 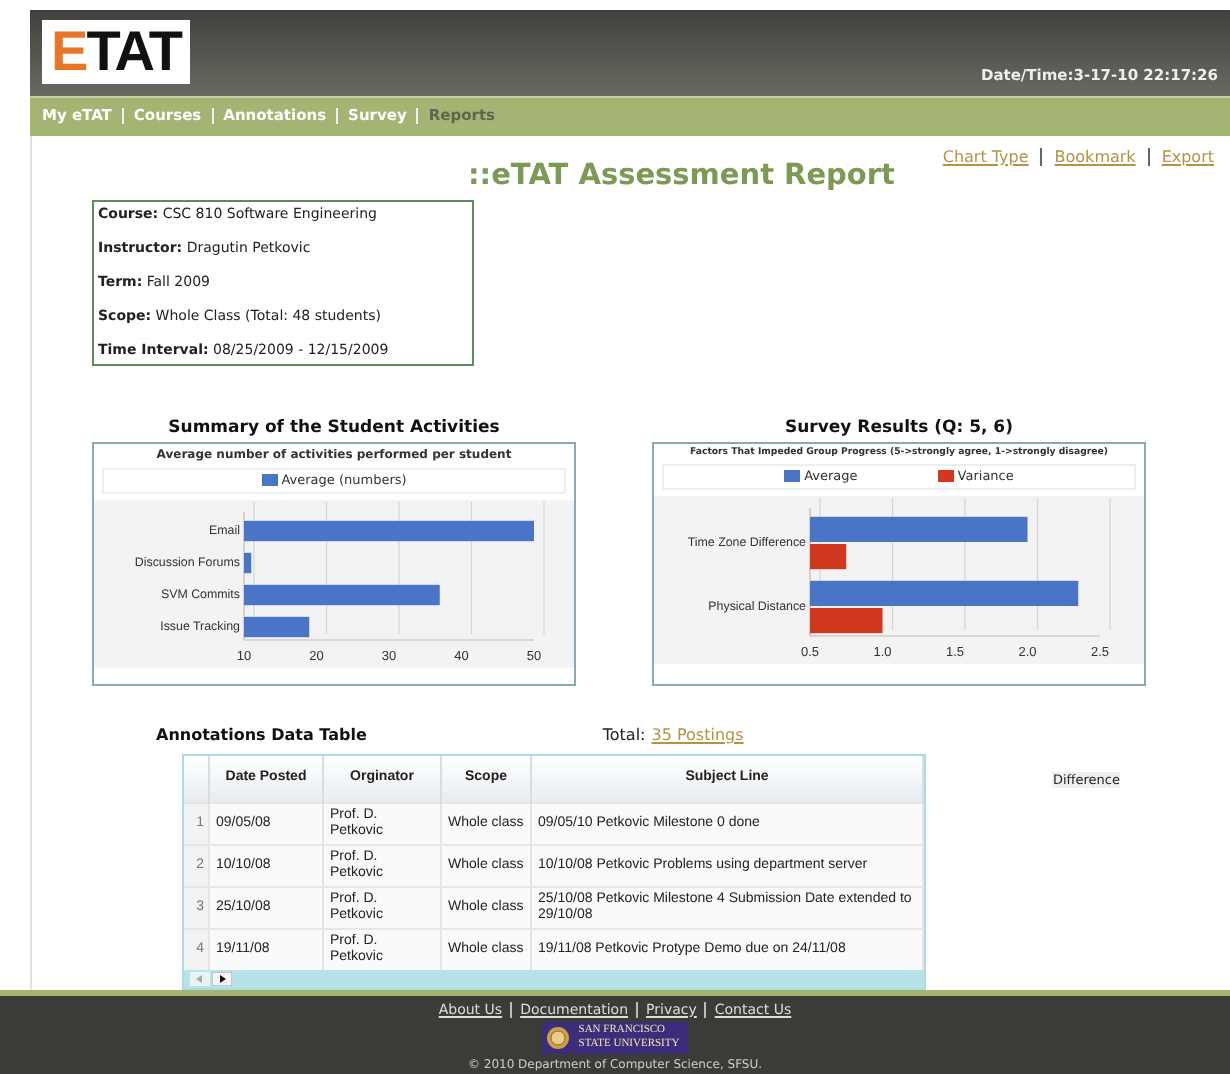 I want to click on table-heading: Annotations Data Table, so click(x=261, y=734).